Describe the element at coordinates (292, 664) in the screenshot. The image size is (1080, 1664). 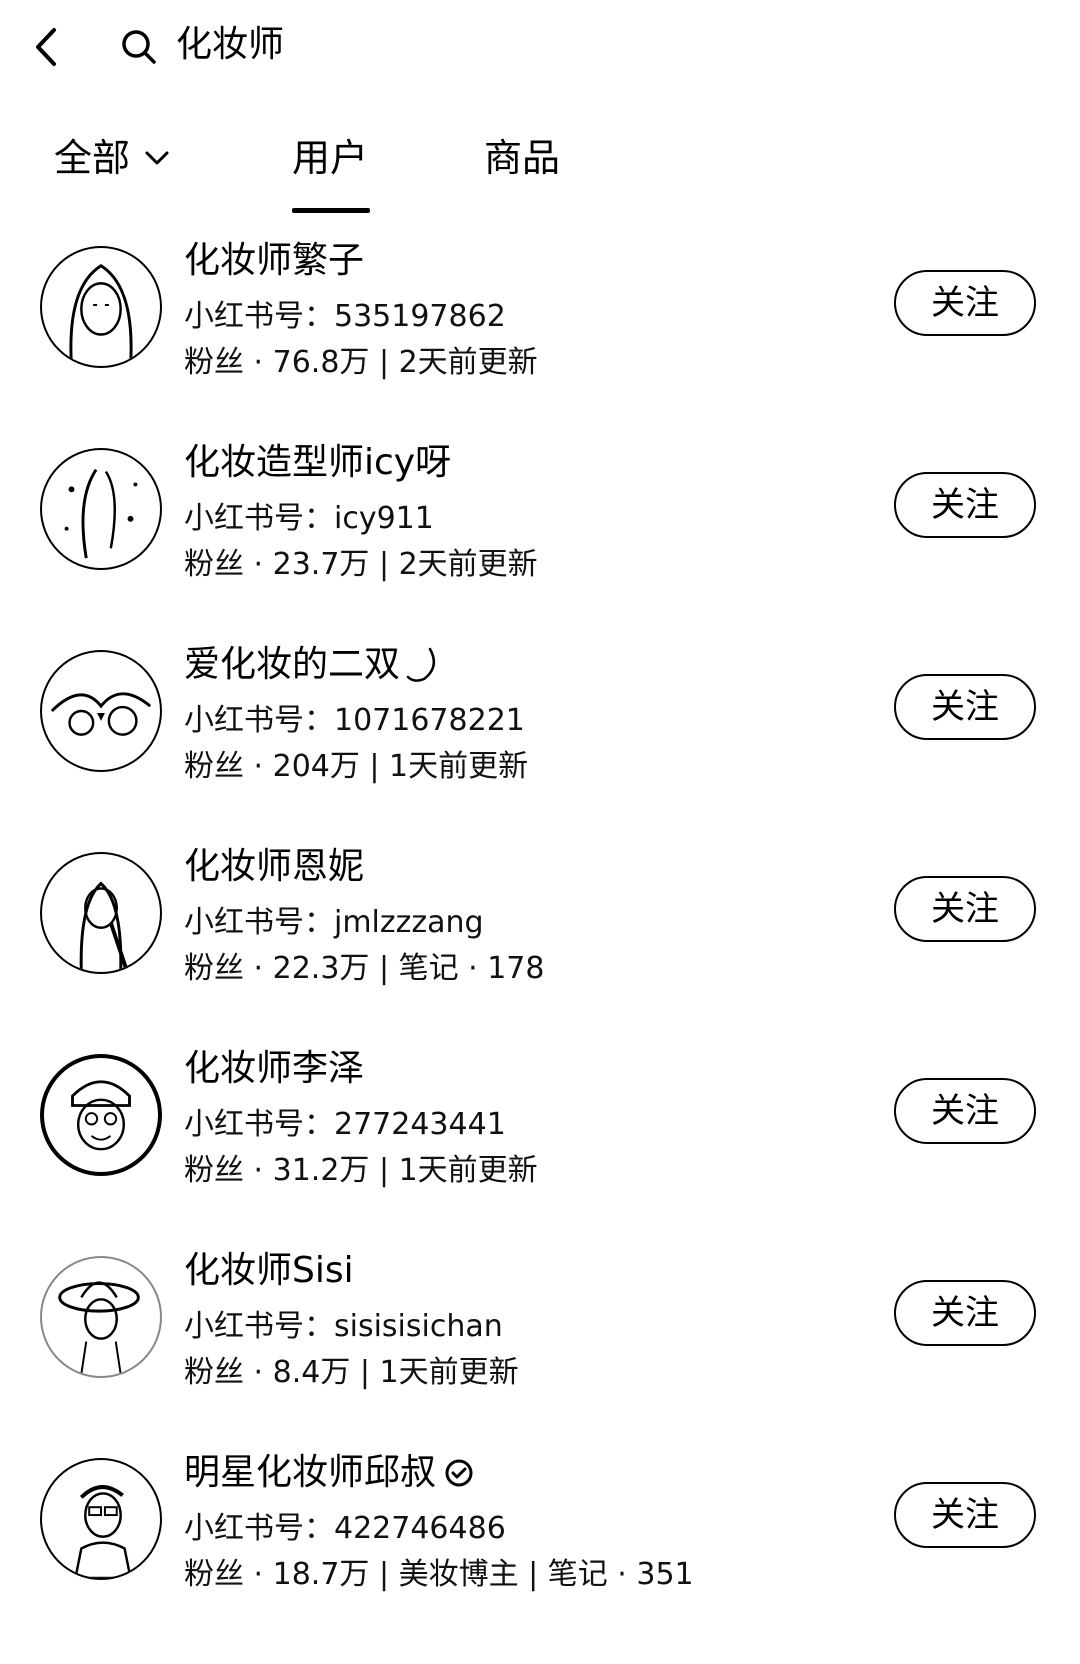
I see `user-name-text: 爱化妆的二双` at that location.